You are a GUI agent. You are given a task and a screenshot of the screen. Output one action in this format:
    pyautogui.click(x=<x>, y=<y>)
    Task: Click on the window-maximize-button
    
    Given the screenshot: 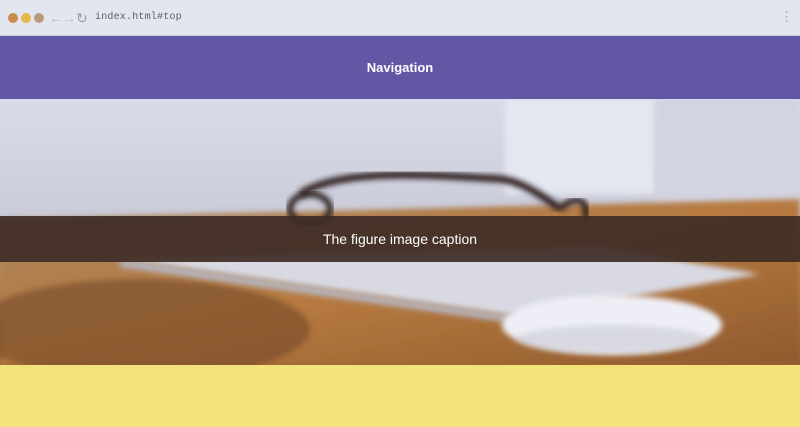 What is the action you would take?
    pyautogui.click(x=39, y=18)
    